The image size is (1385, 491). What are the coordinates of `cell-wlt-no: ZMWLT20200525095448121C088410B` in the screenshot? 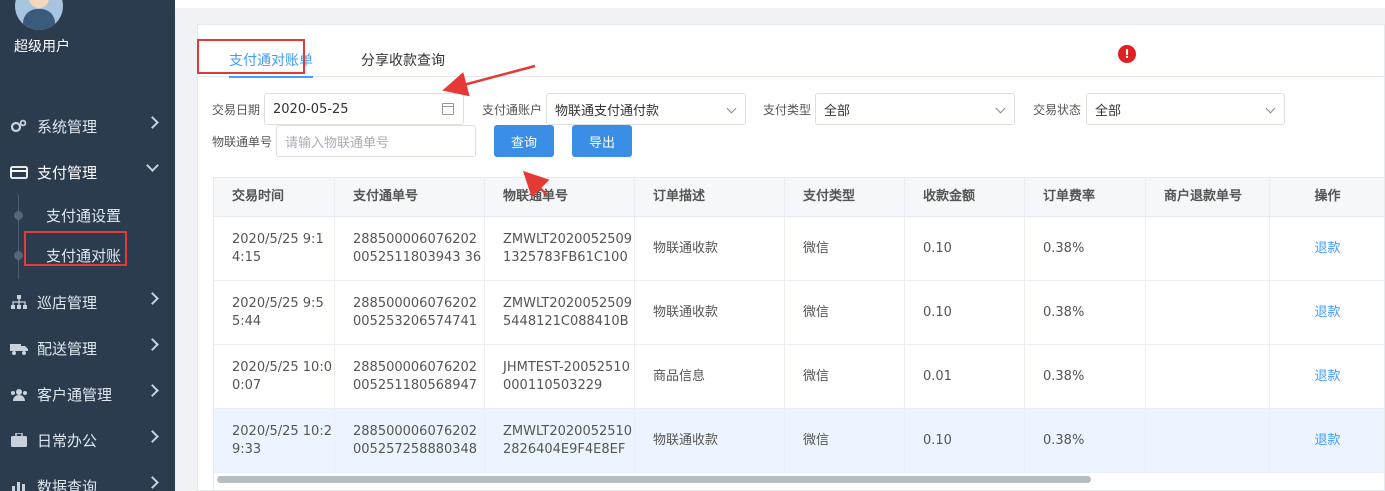 It's located at (560, 312).